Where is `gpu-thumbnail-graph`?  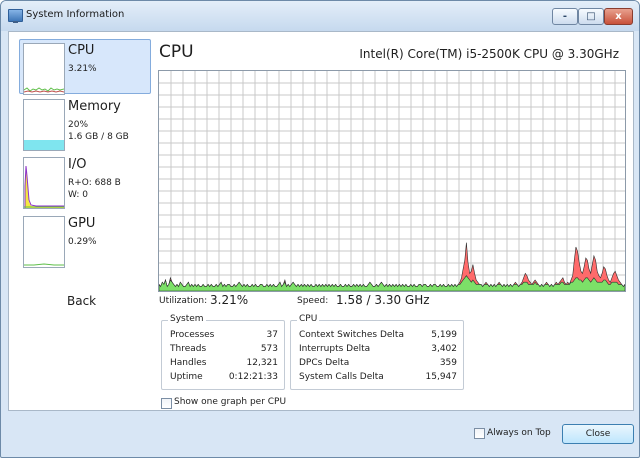
gpu-thumbnail-graph is located at coordinates (44, 264).